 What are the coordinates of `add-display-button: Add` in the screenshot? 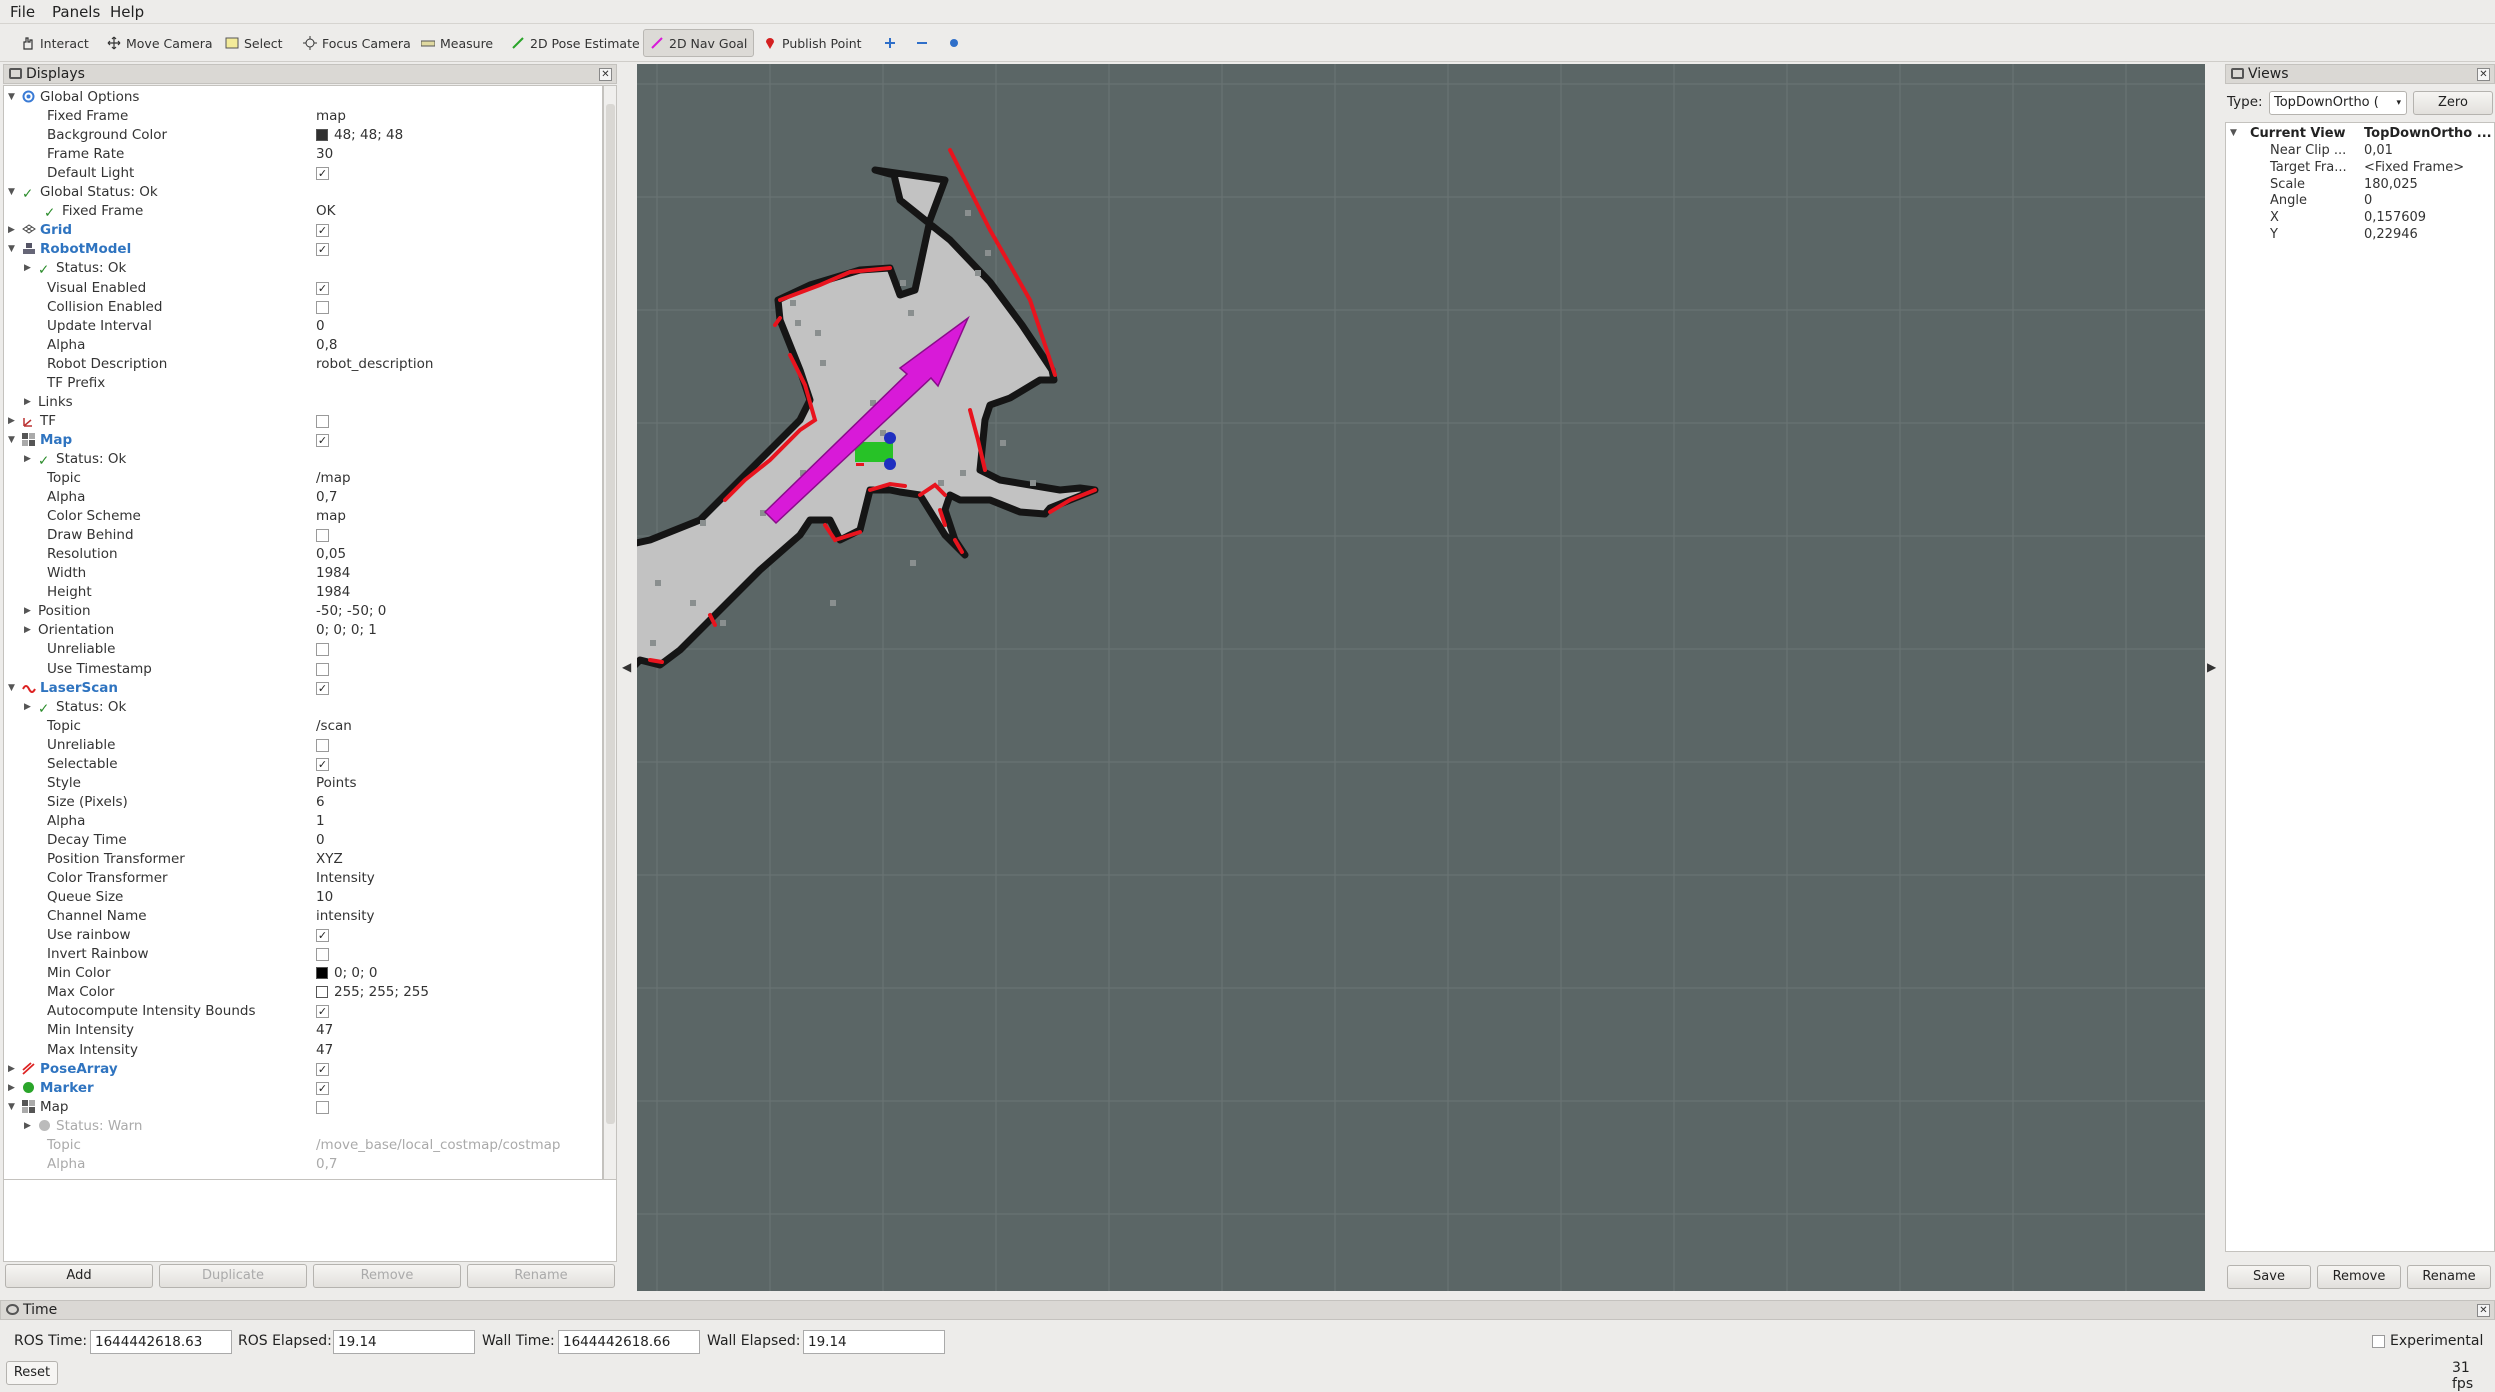 It's located at (79, 1276).